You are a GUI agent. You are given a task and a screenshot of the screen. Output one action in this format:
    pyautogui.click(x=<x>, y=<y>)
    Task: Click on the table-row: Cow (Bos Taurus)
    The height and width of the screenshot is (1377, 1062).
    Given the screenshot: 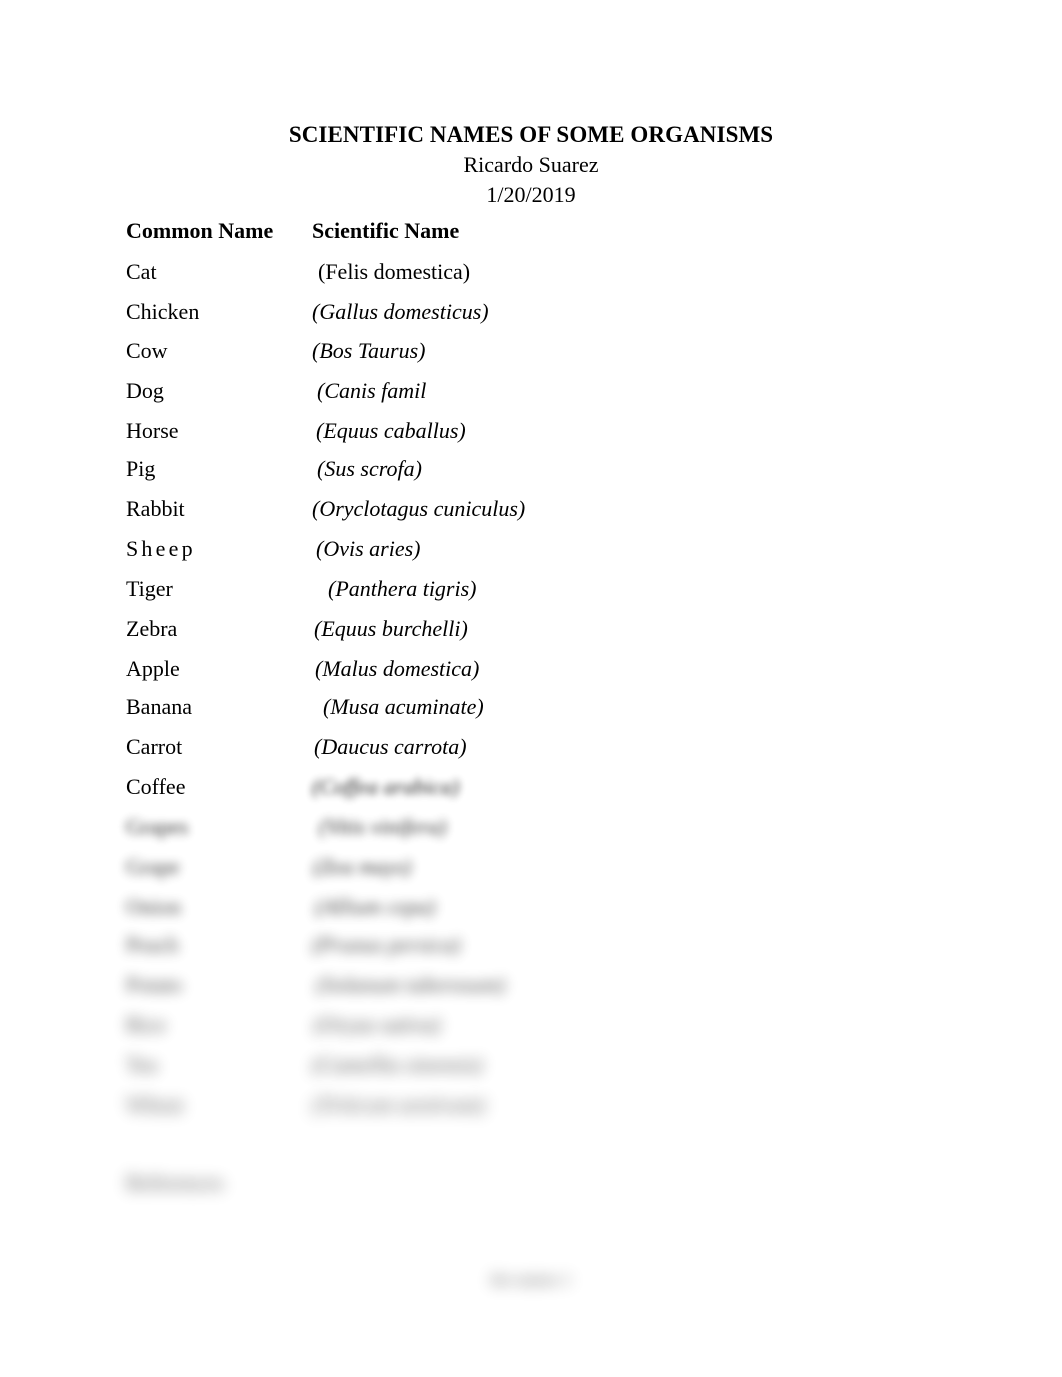 What is the action you would take?
    pyautogui.click(x=526, y=352)
    